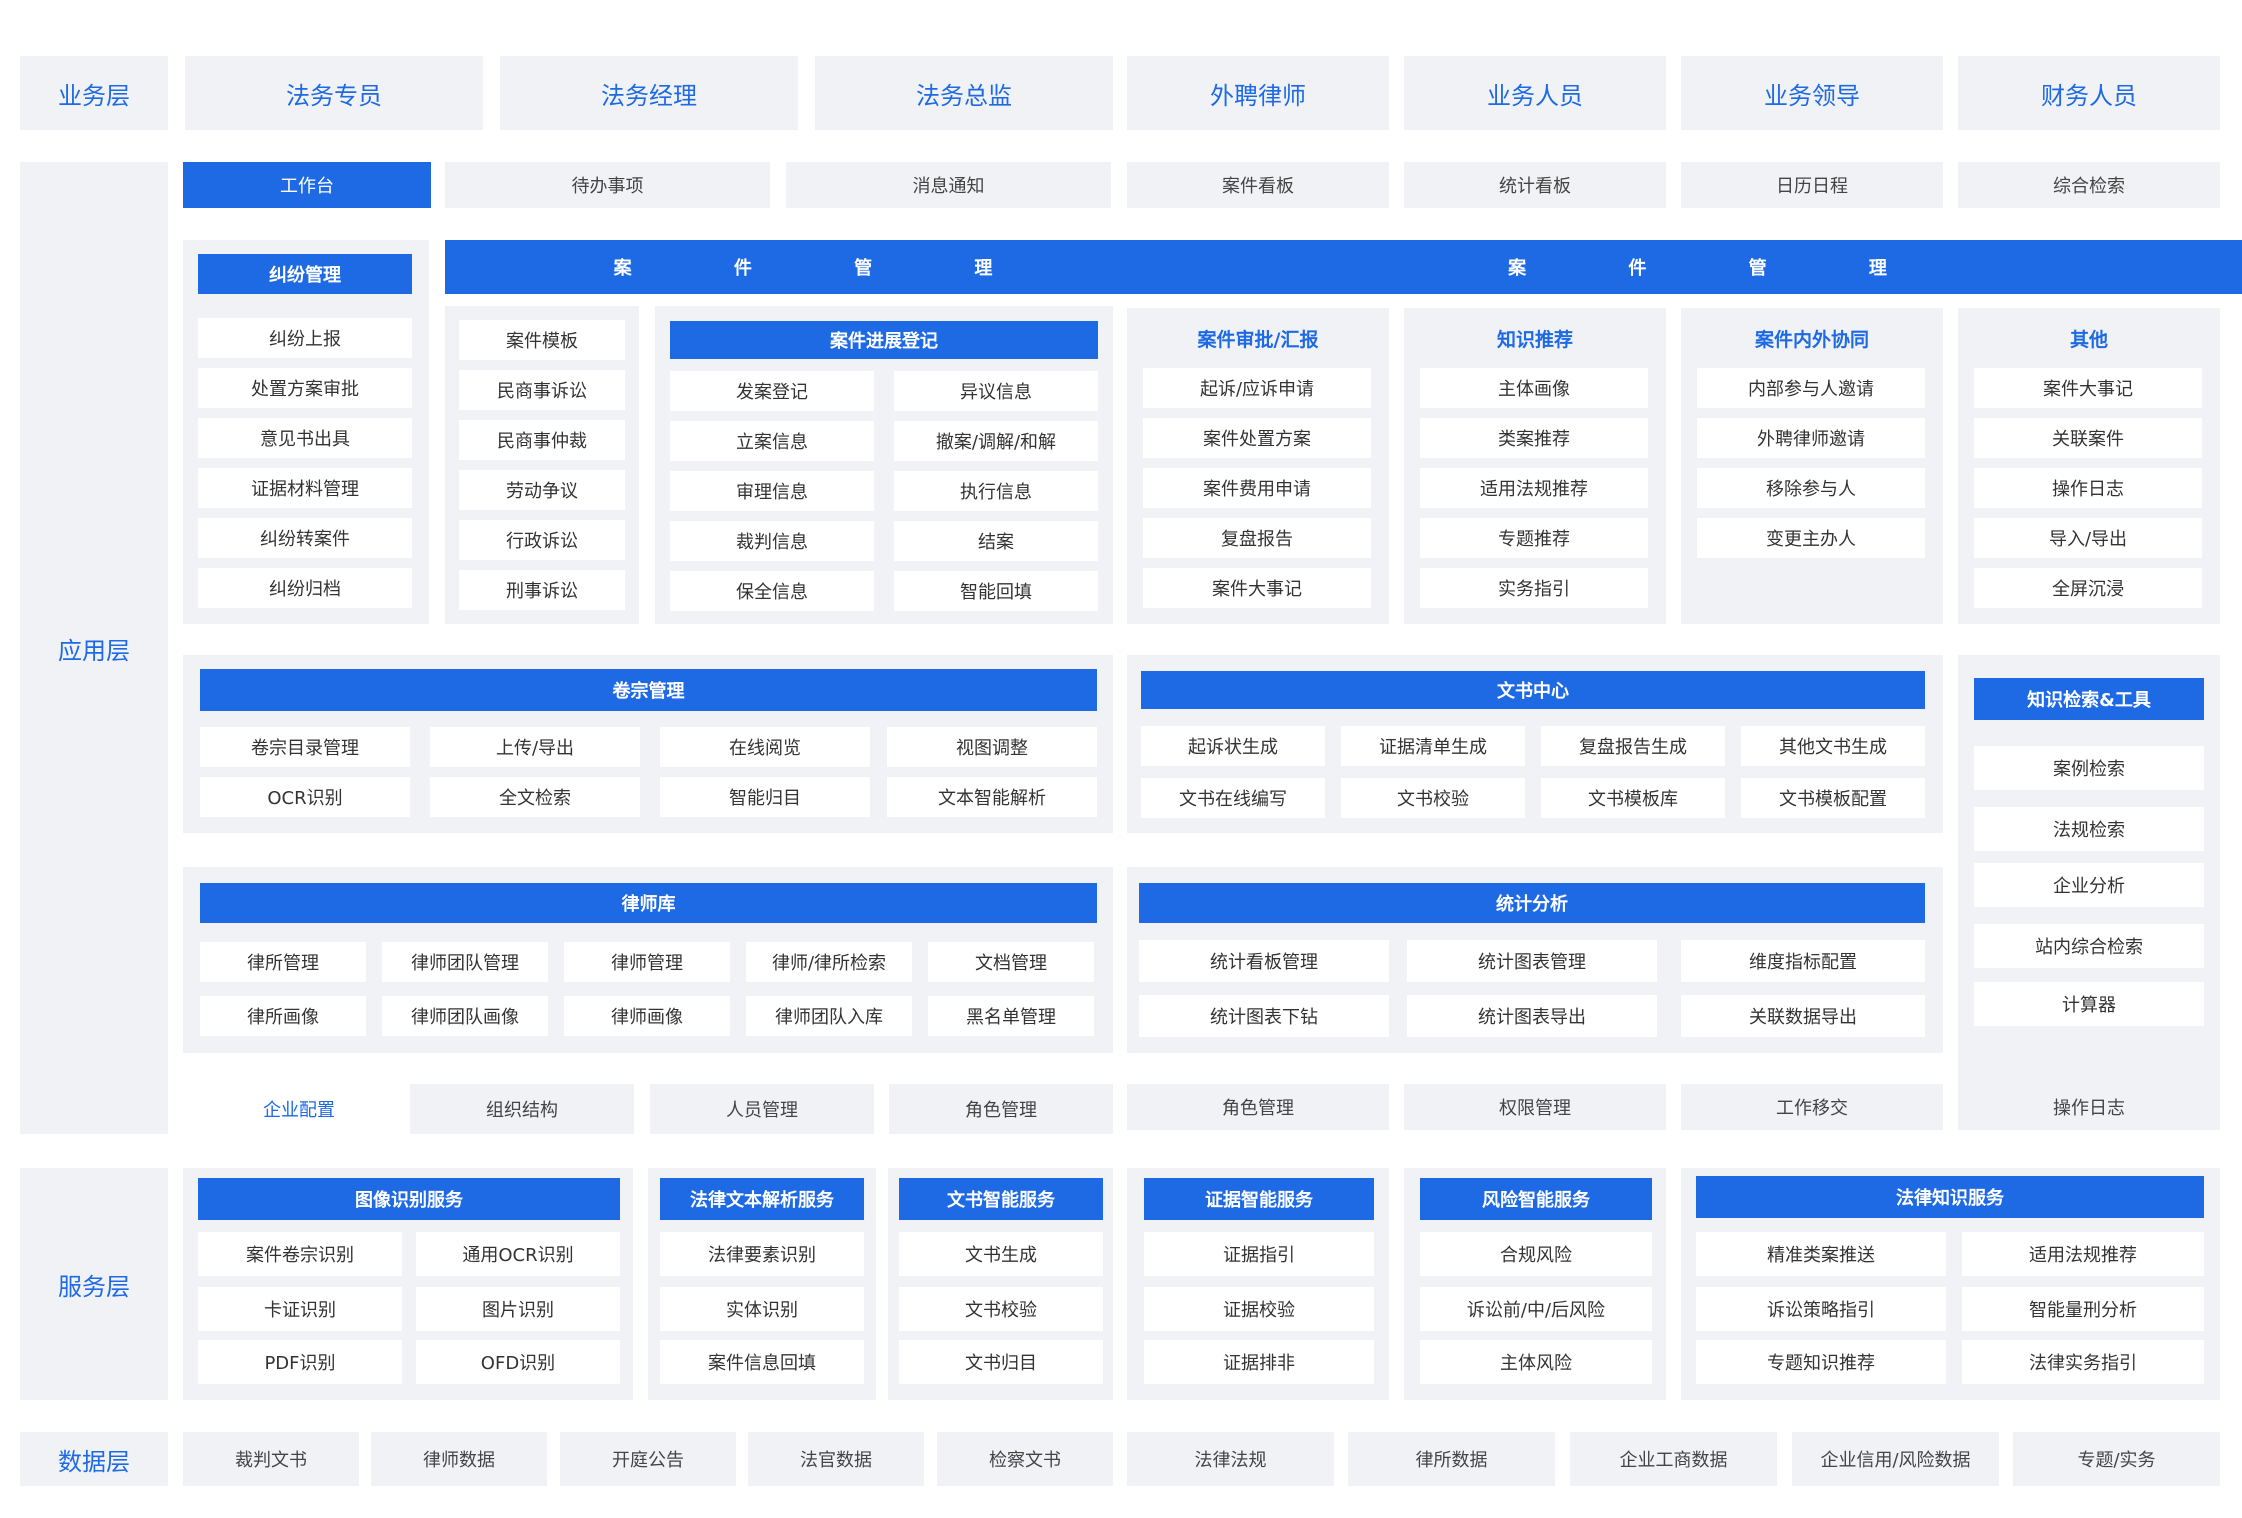  Describe the element at coordinates (518, 1254) in the screenshot. I see `service-item: 通用OCR识别` at that location.